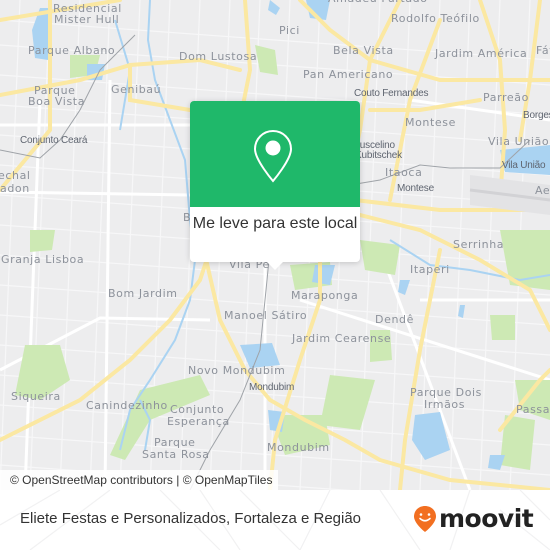  I want to click on map-label: Mister Hull, so click(87, 19).